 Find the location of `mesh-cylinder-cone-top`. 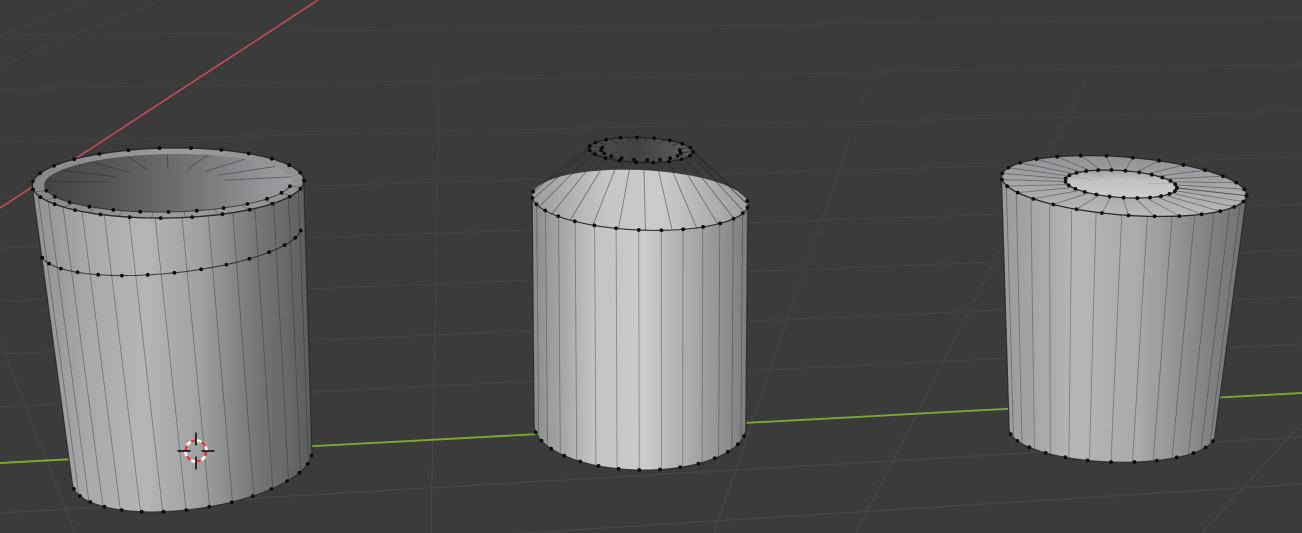

mesh-cylinder-cone-top is located at coordinates (640, 303).